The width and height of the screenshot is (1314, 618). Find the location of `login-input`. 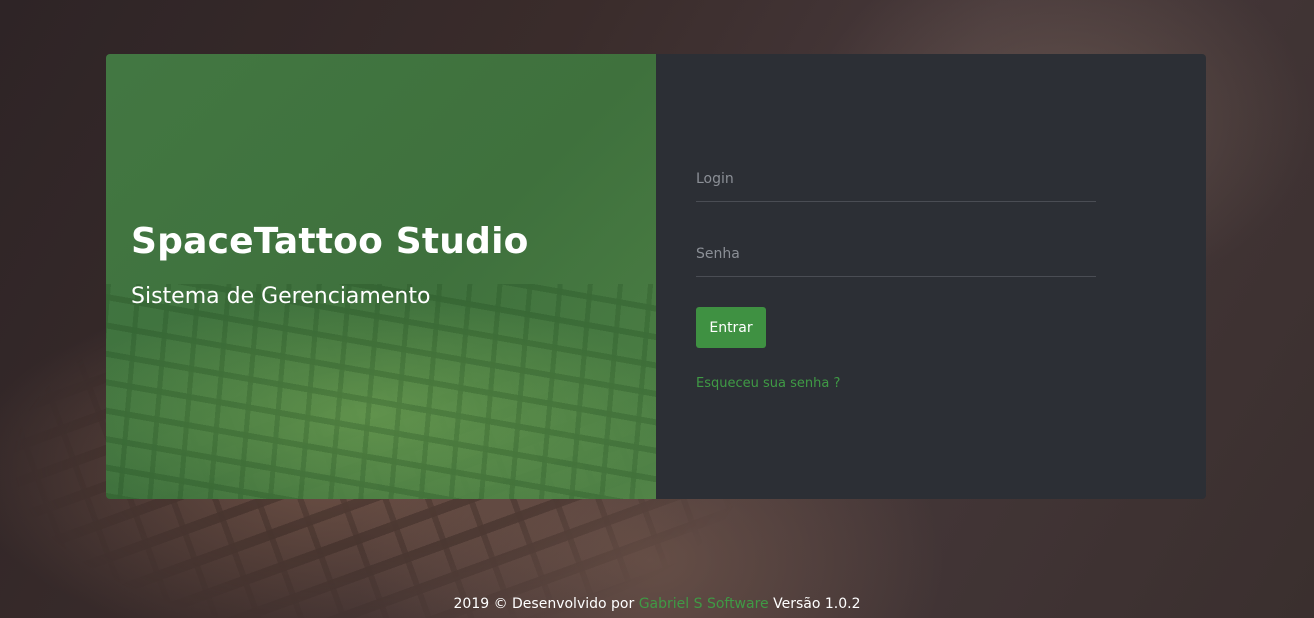

login-input is located at coordinates (896, 179).